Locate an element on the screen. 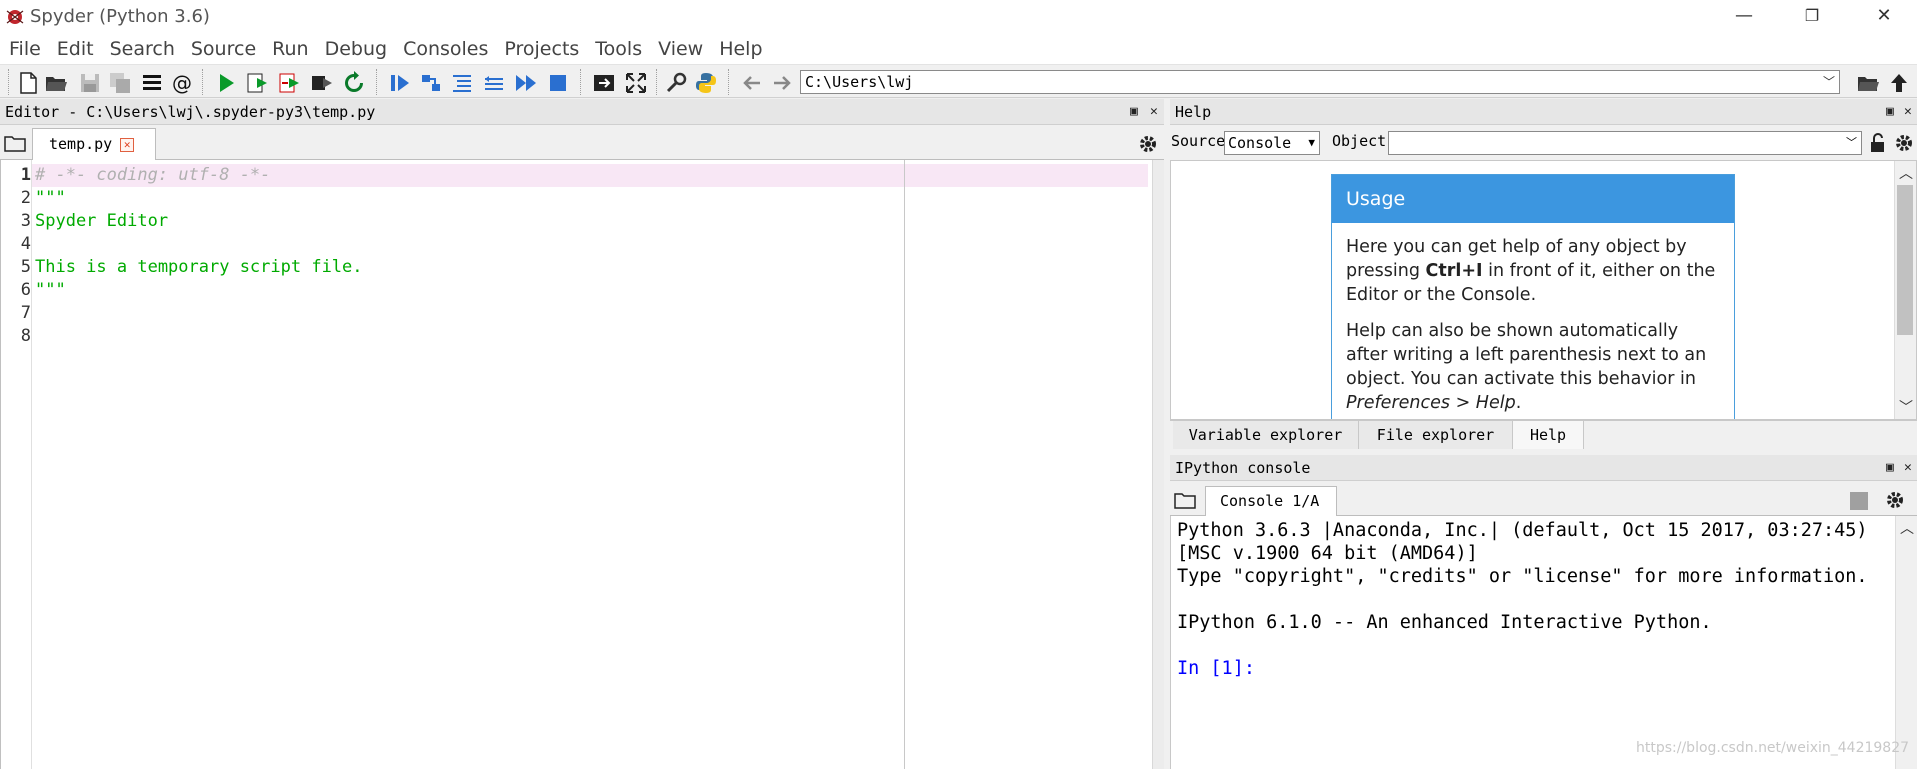 This screenshot has width=1917, height=769. menu-file: File is located at coordinates (25, 49).